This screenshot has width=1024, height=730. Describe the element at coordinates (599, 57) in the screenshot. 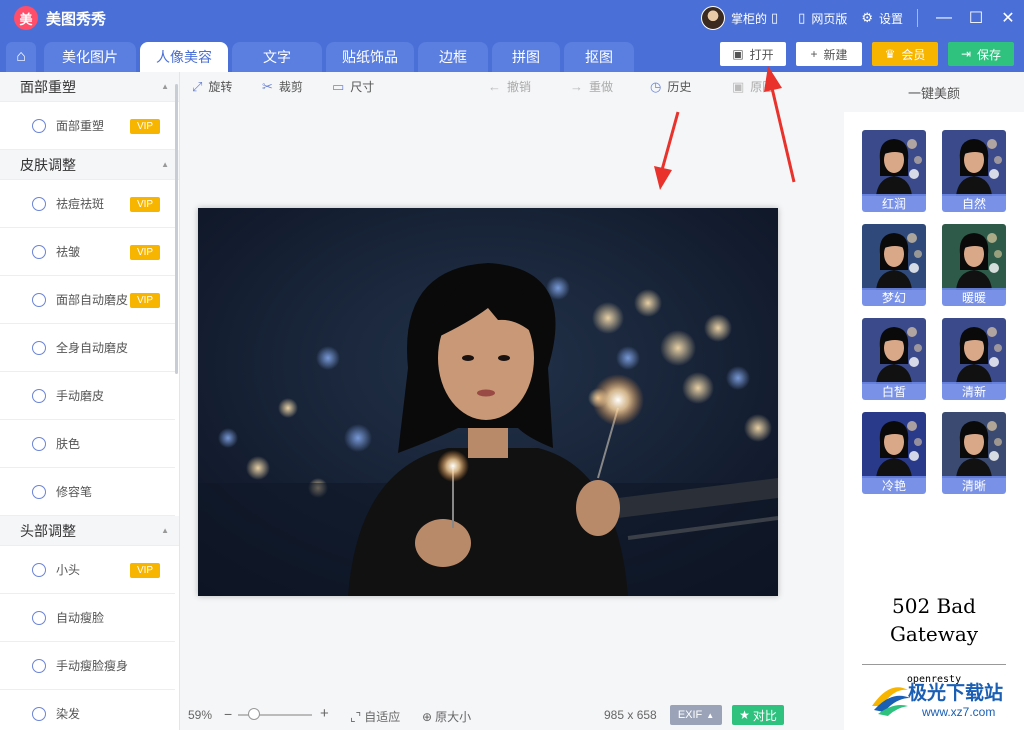

I see `tab-cutout: 抠图` at that location.